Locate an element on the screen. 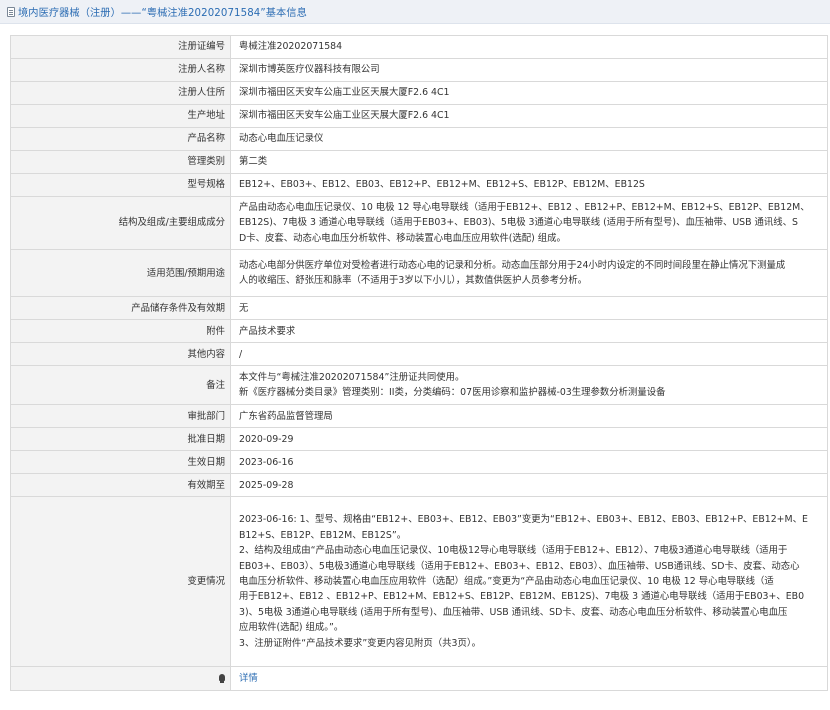 Image resolution: width=830 pixels, height=710 pixels. row-label-registrant-name: 注册人名称 is located at coordinates (120, 70).